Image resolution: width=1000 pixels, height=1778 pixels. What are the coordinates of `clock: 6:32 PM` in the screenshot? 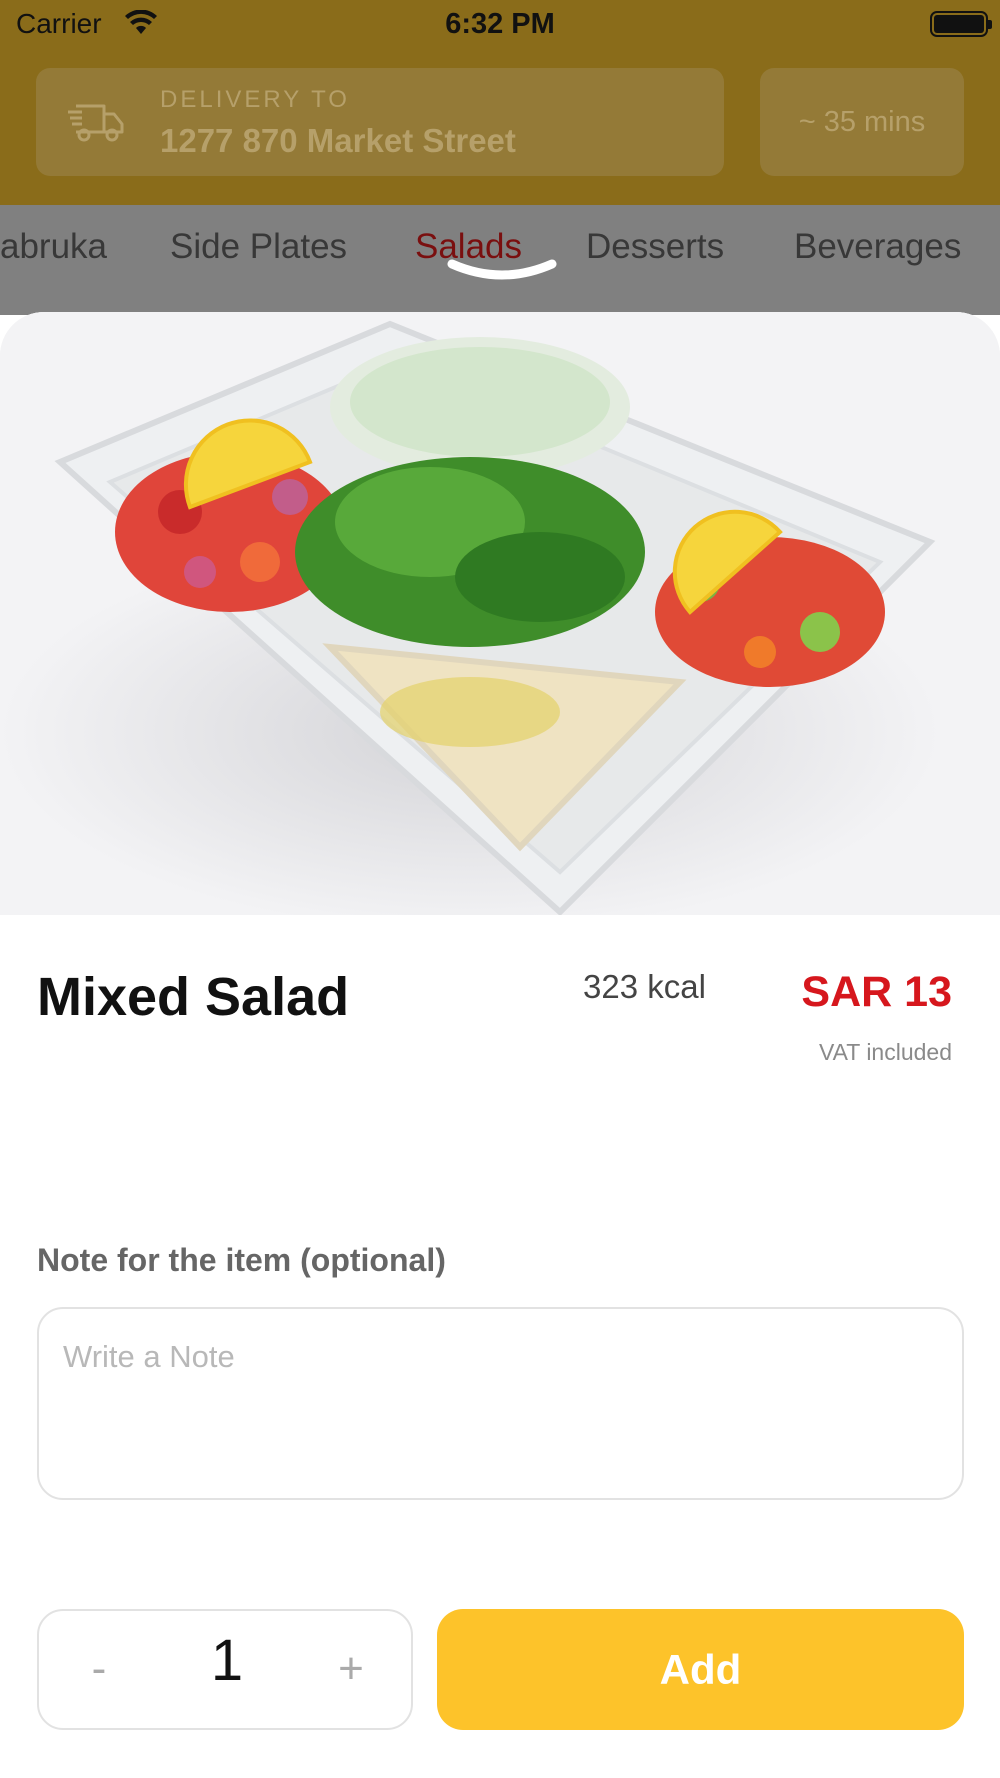 It's located at (500, 24).